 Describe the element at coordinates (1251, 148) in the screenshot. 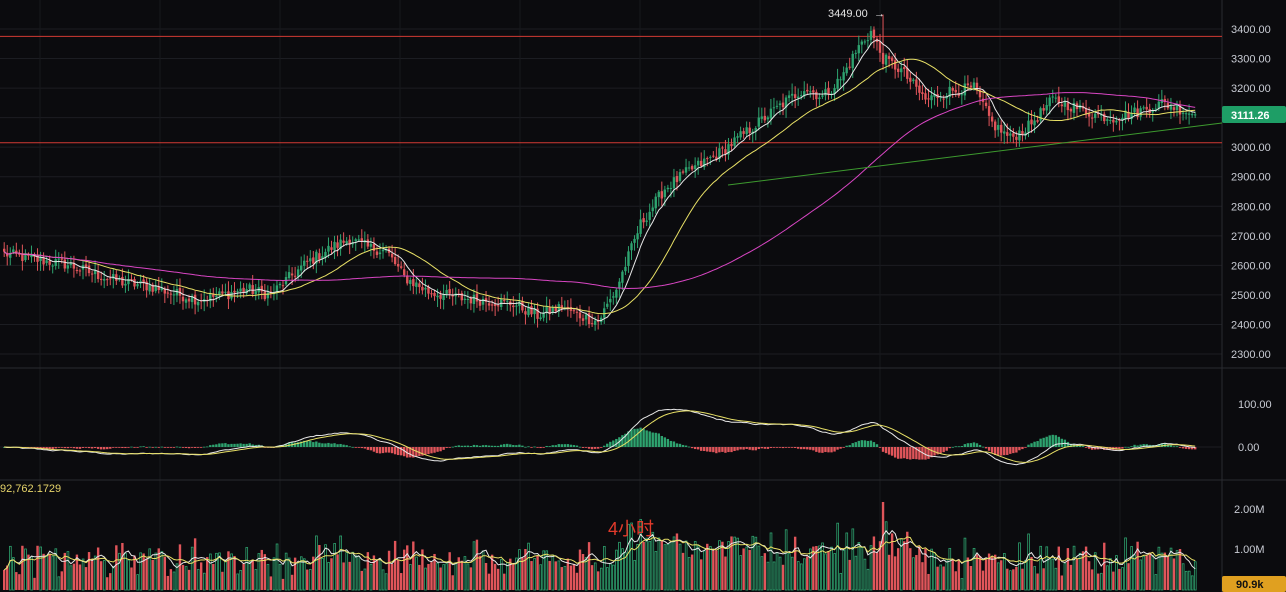

I see `price-tick-label: 3000.00` at that location.